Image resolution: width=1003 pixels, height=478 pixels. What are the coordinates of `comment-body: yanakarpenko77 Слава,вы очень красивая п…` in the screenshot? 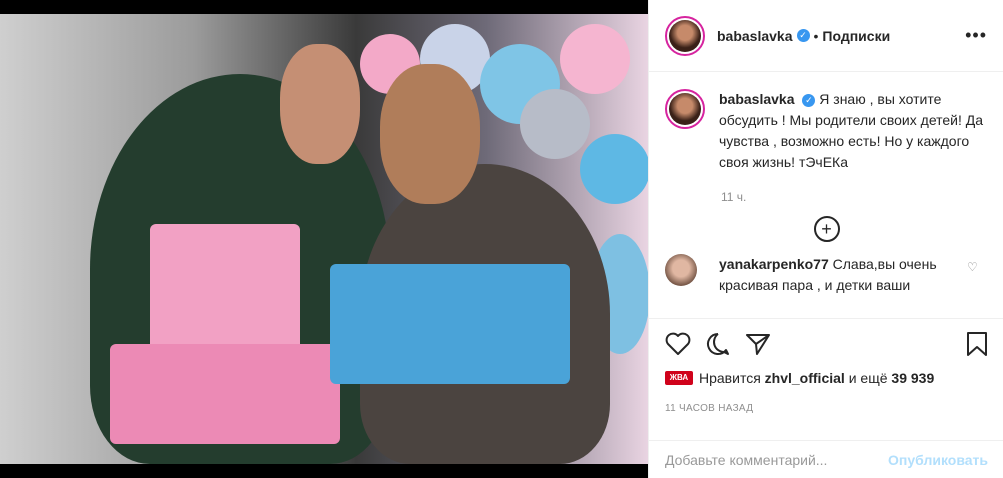 It's located at (839, 275).